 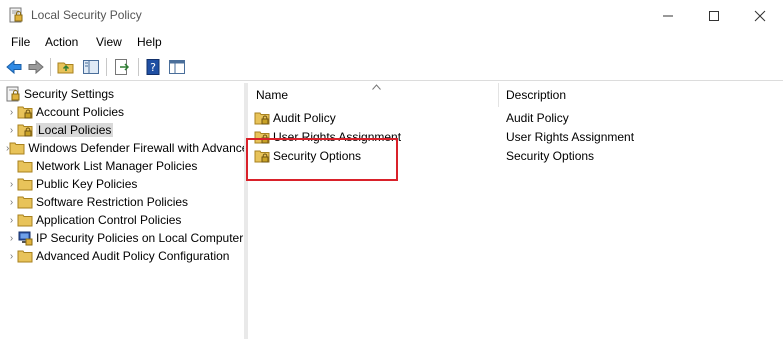 I want to click on title-bar: Local Security Policy, so click(x=391, y=15).